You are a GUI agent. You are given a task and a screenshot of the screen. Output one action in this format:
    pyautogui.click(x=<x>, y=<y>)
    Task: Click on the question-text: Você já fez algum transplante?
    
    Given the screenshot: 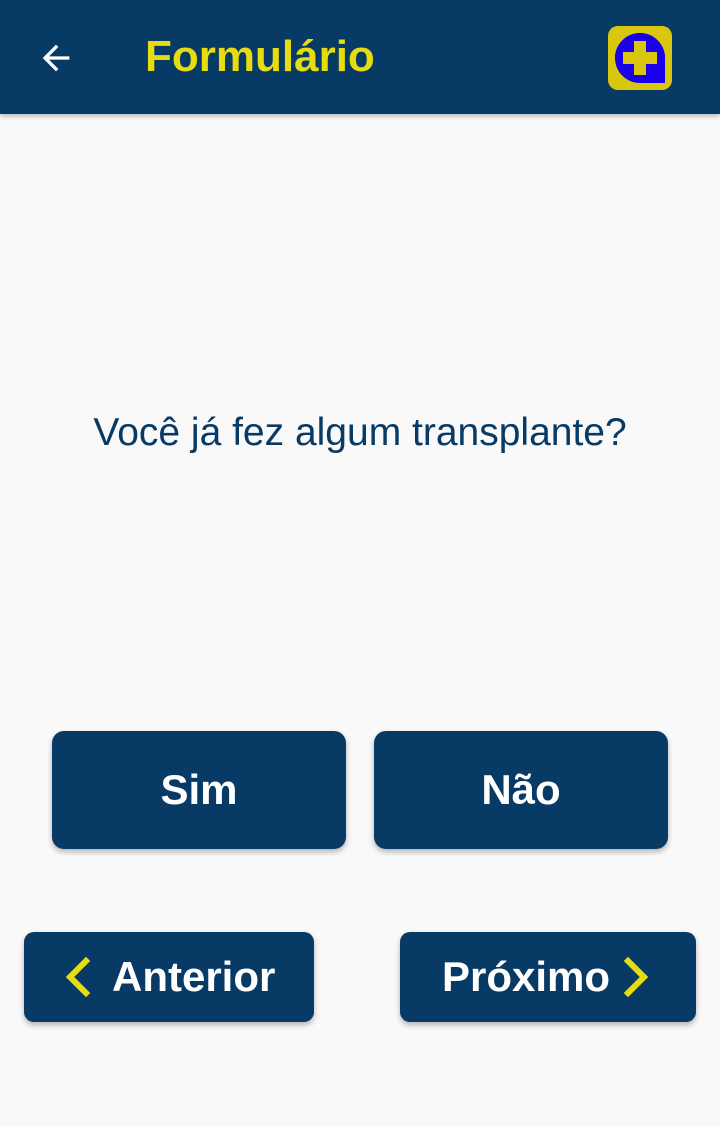 What is the action you would take?
    pyautogui.click(x=360, y=432)
    